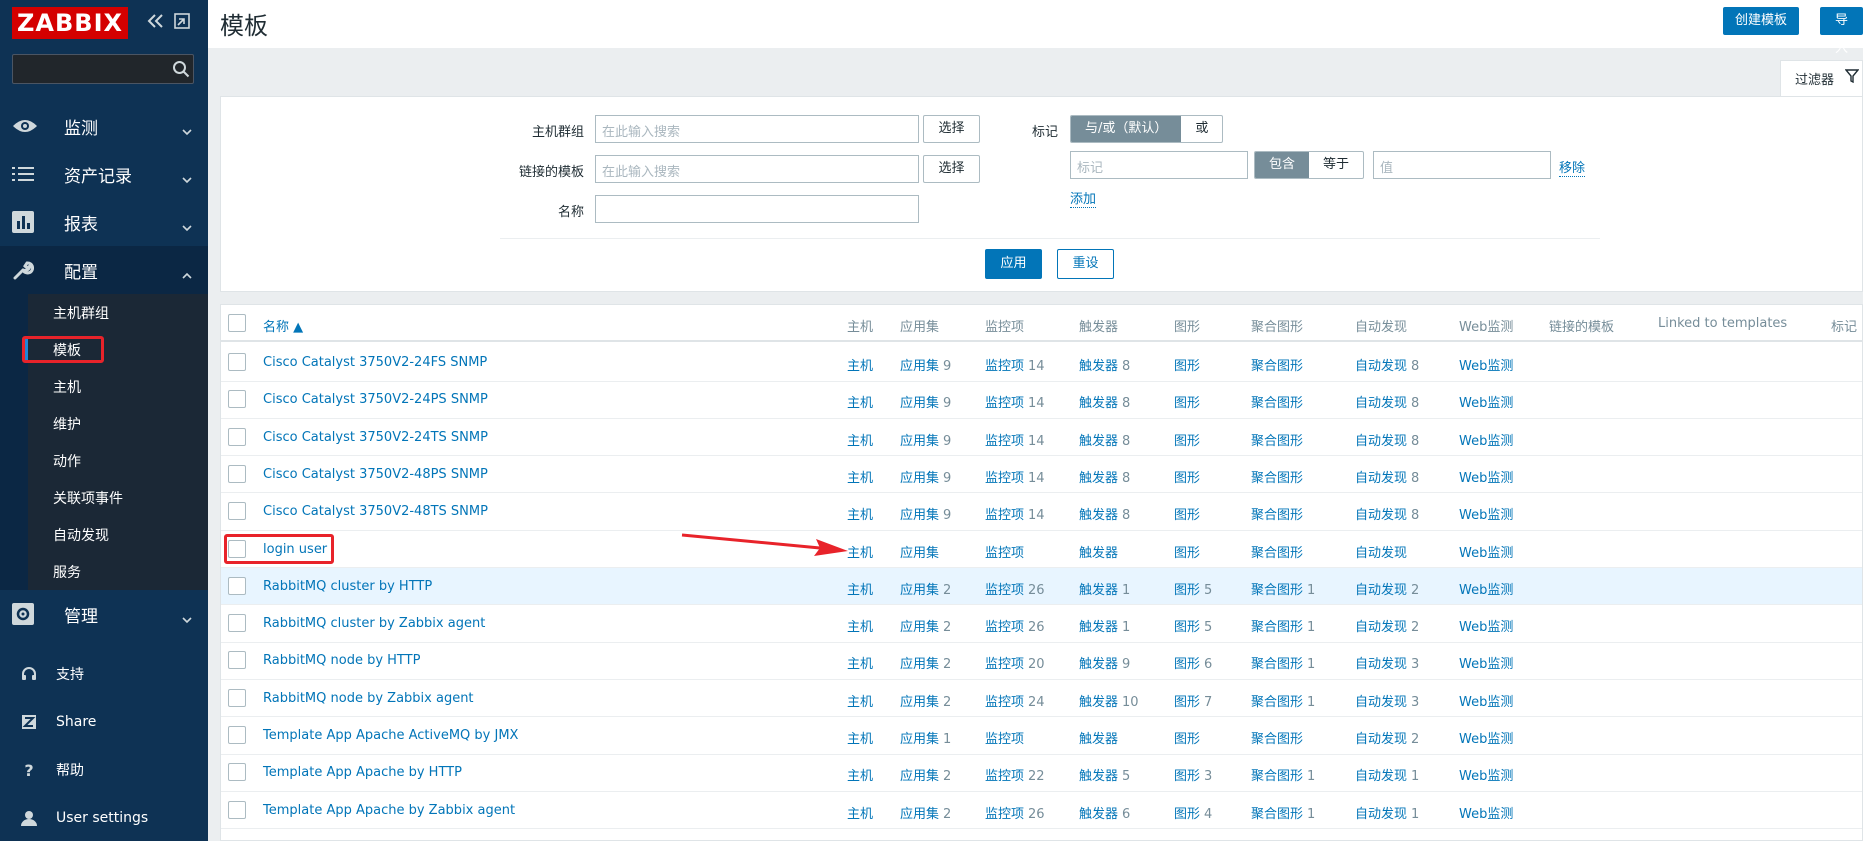 This screenshot has height=841, width=1863. What do you see at coordinates (389, 810) in the screenshot?
I see `template-name-link: Template App Apache by Zabbix agent` at bounding box center [389, 810].